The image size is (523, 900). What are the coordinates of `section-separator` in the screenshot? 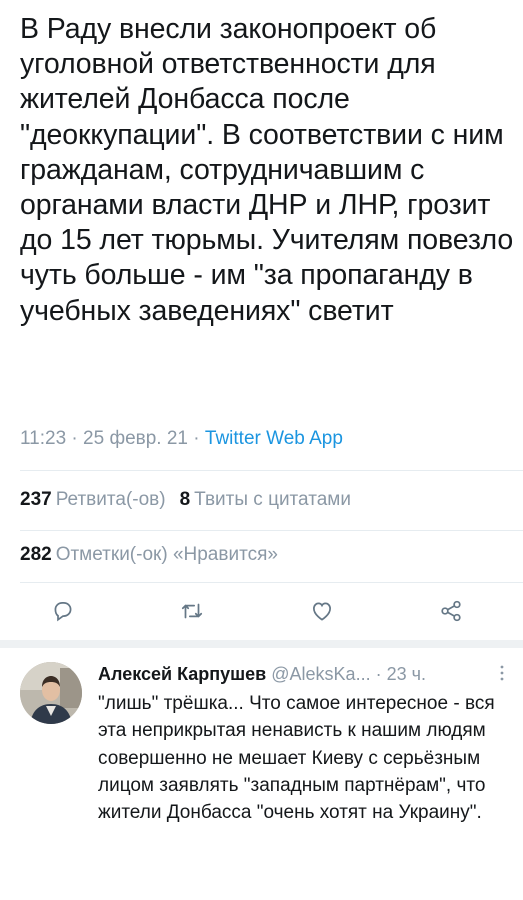 It's located at (261, 644).